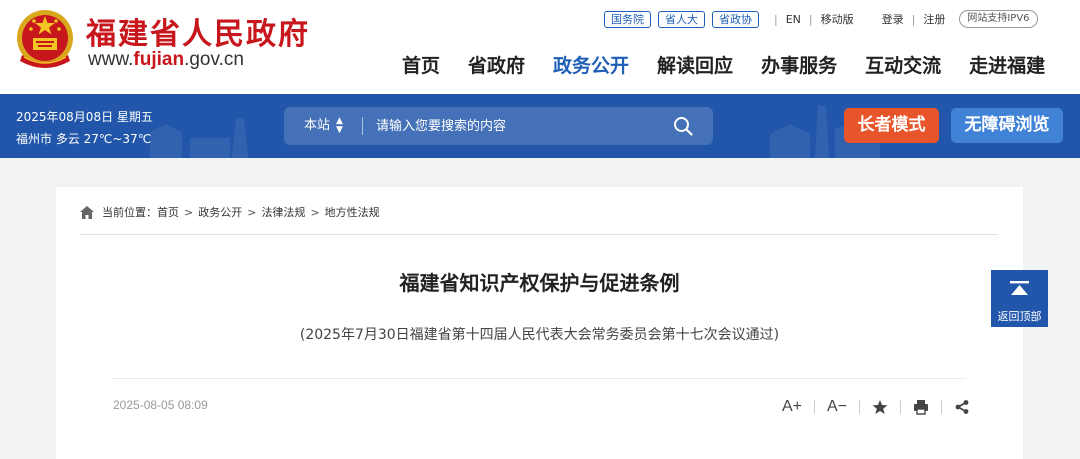 This screenshot has width=1080, height=459. What do you see at coordinates (934, 19) in the screenshot?
I see `link-register: 注册` at bounding box center [934, 19].